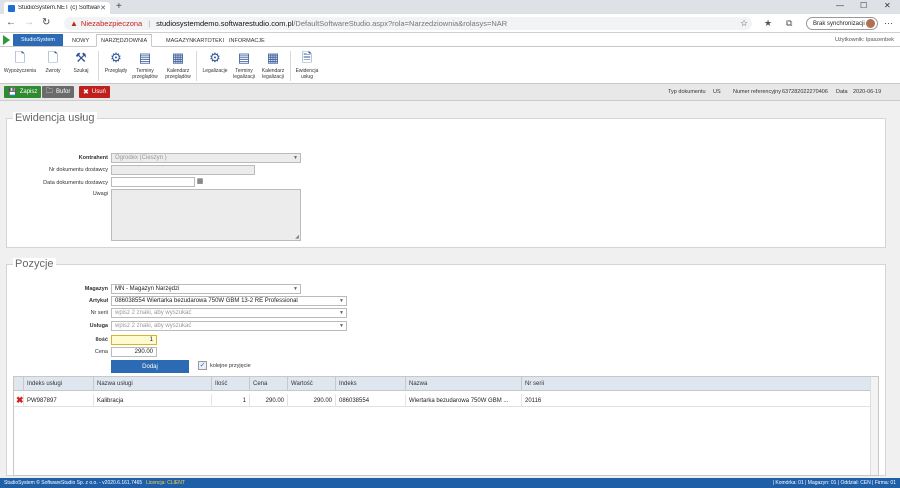 The image size is (900, 488). I want to click on more-menu-icon: ⋯, so click(888, 23).